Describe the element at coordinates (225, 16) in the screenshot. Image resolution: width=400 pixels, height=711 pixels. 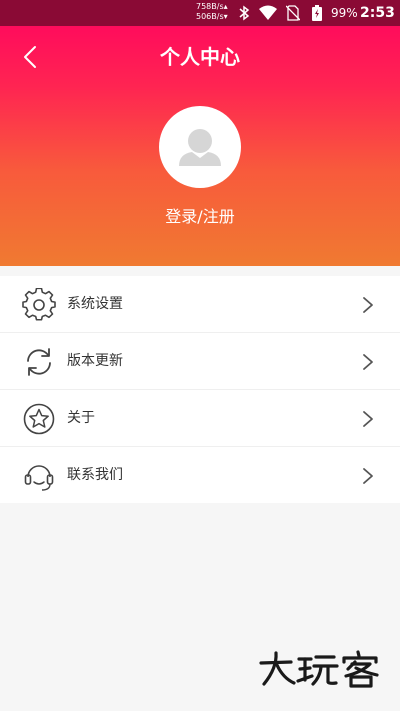
I see `down-arrow-icon: ▾` at that location.